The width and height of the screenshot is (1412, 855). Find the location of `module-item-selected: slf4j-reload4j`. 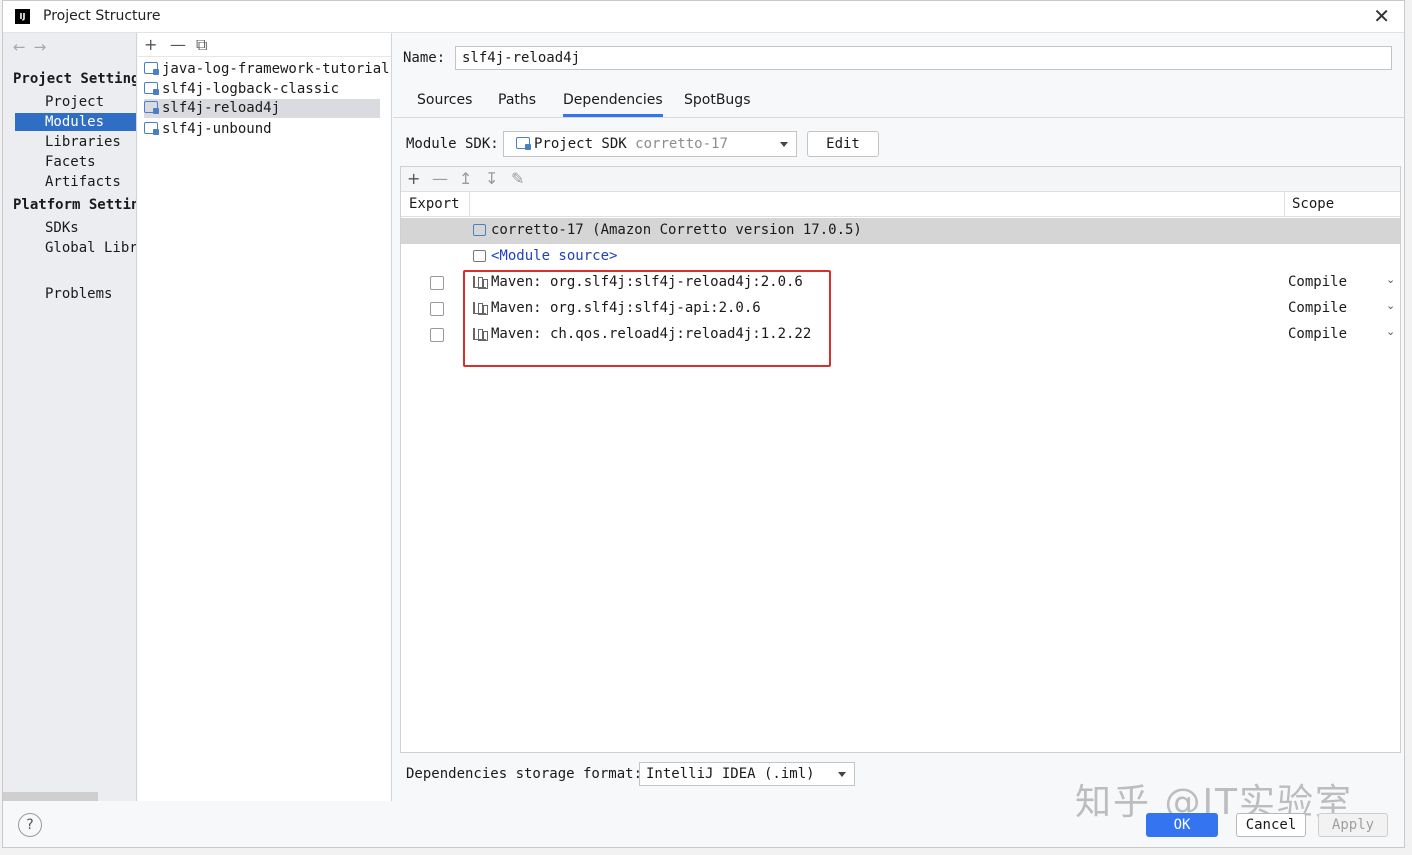

module-item-selected: slf4j-reload4j is located at coordinates (262, 108).